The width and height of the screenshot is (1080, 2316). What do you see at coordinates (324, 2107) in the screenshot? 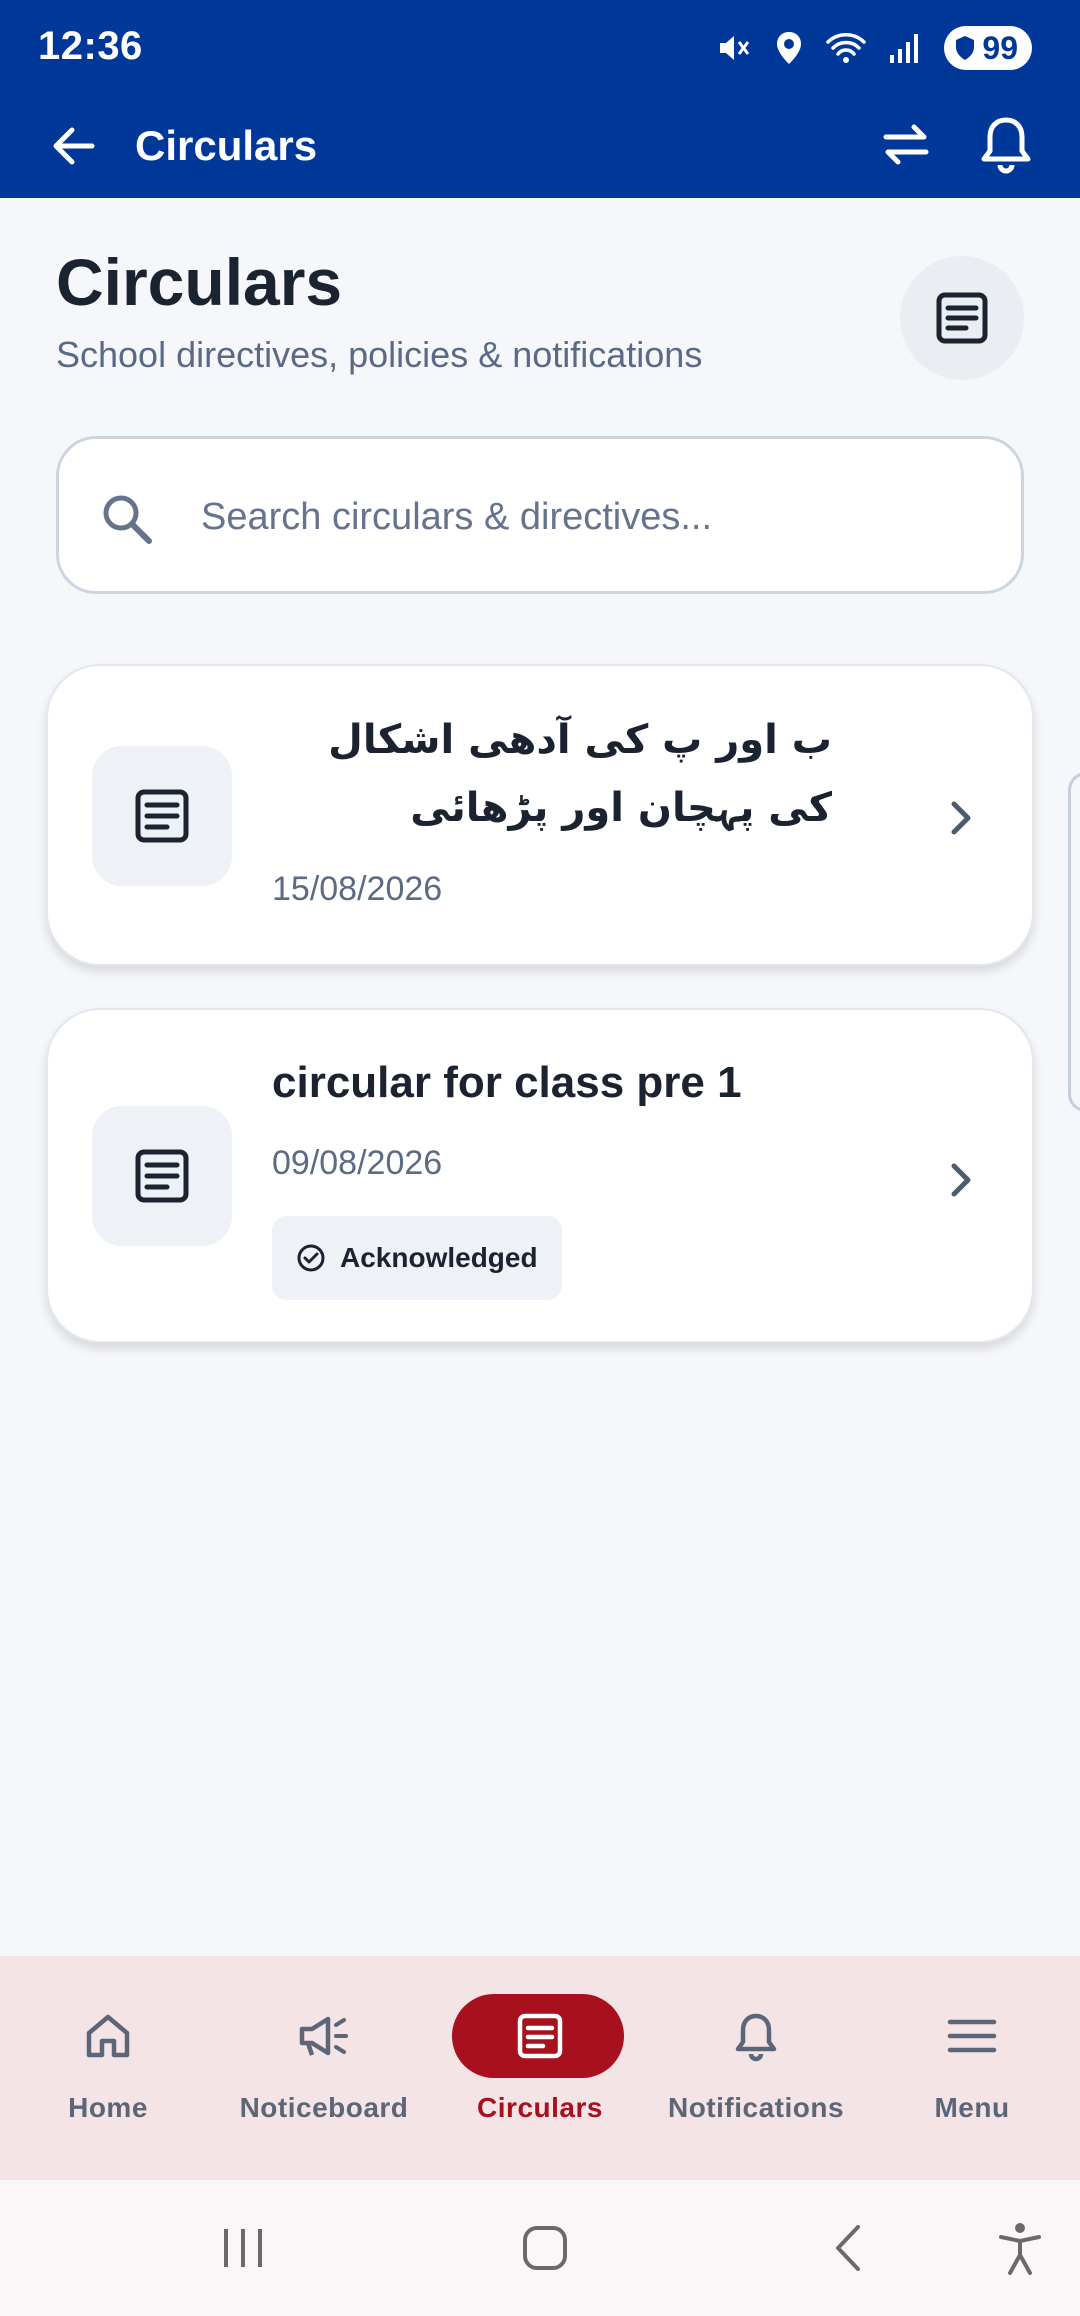
I see `nav-label: Noticeboard` at bounding box center [324, 2107].